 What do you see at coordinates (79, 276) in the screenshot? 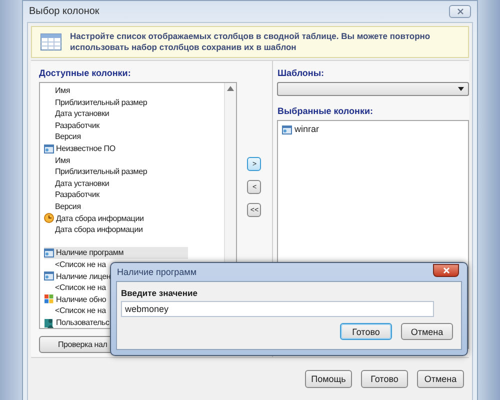
I see `list-item: Наличие лицен` at bounding box center [79, 276].